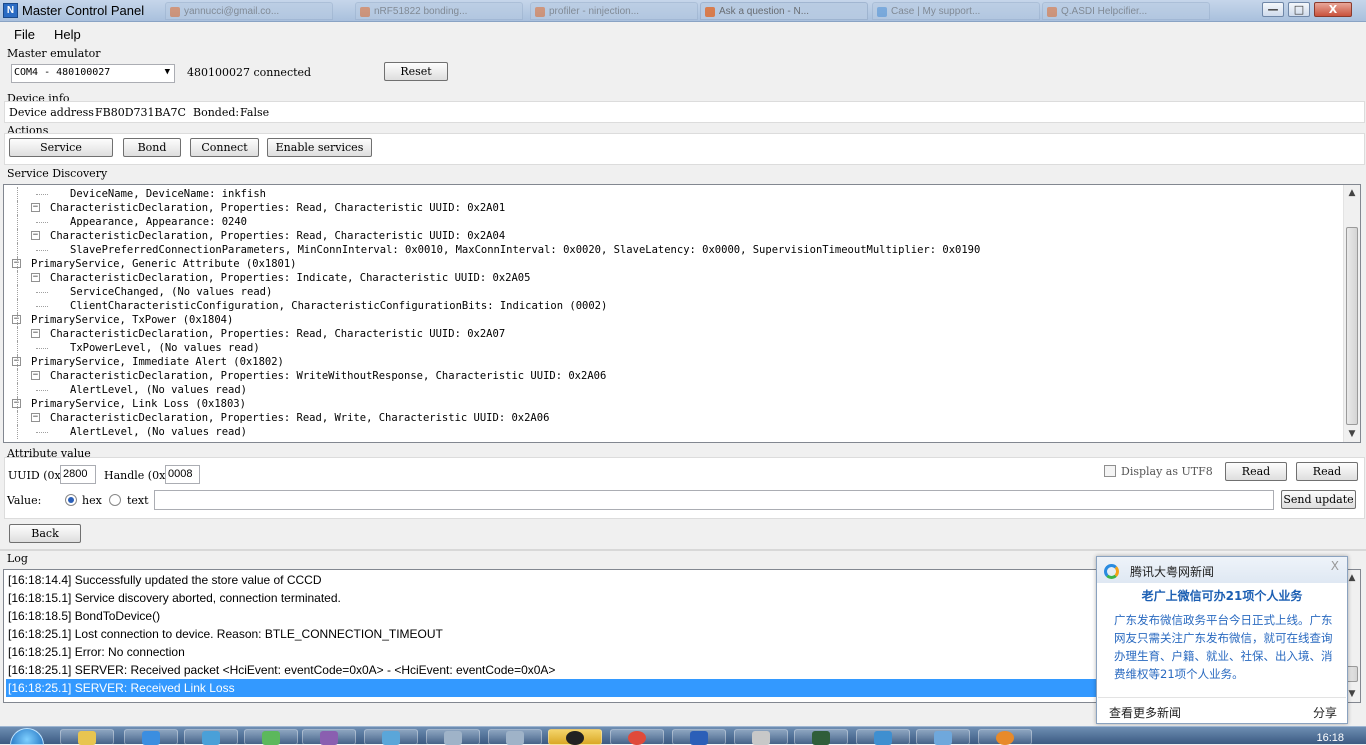 This screenshot has height=745, width=1366. Describe the element at coordinates (61, 147) in the screenshot. I see `service-button: Service` at that location.